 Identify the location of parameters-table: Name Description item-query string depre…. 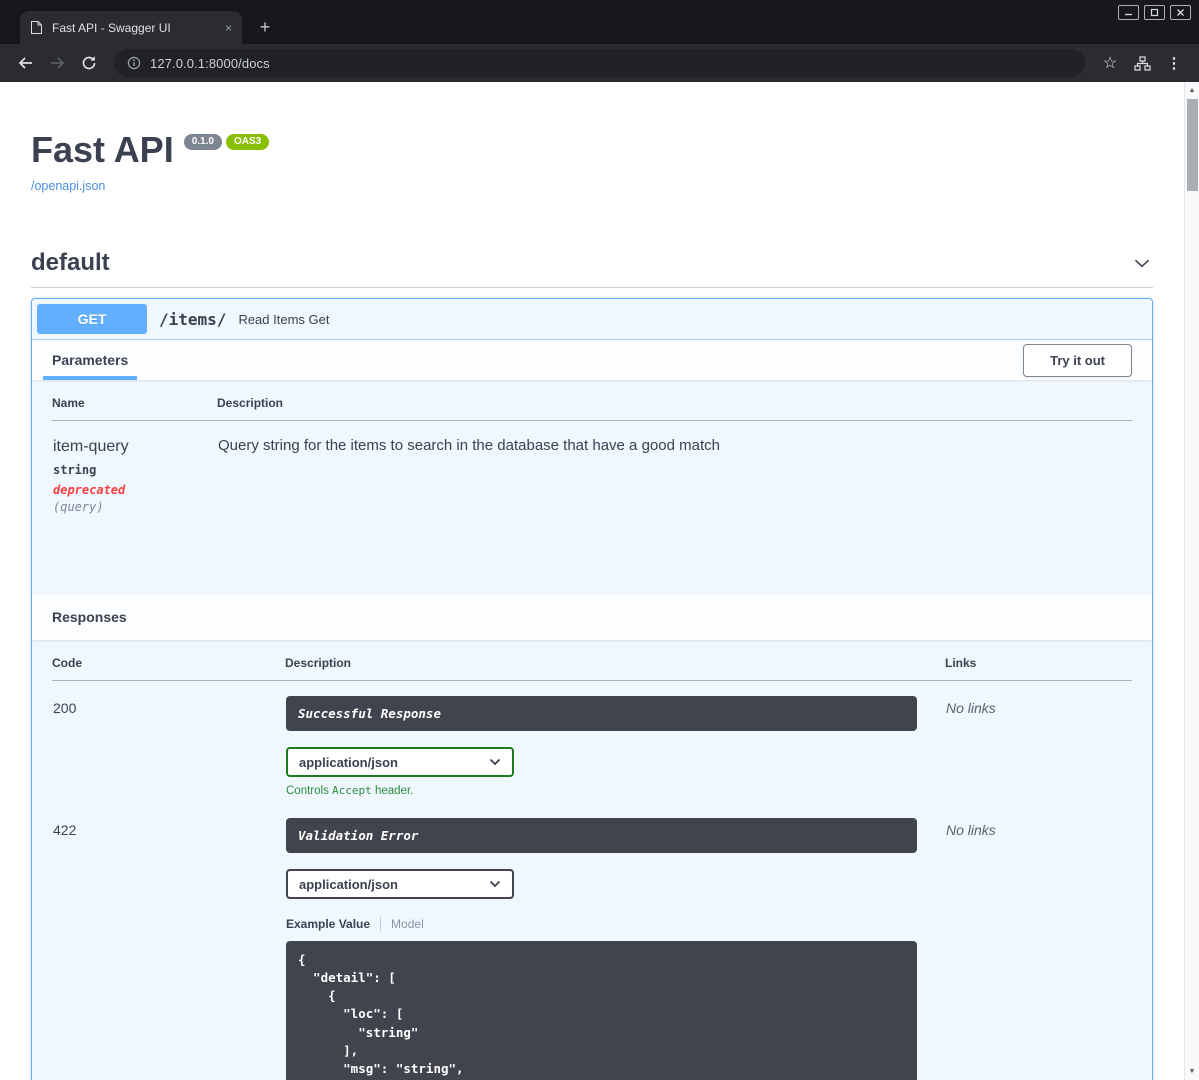
(592, 449).